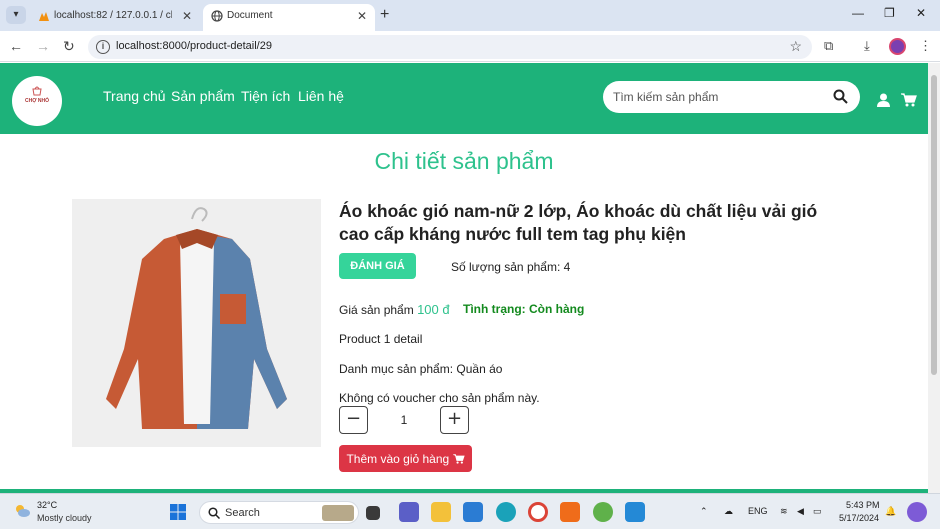 This screenshot has height=529, width=940. Describe the element at coordinates (203, 96) in the screenshot. I see `nav-products: Sản phẩm` at that location.